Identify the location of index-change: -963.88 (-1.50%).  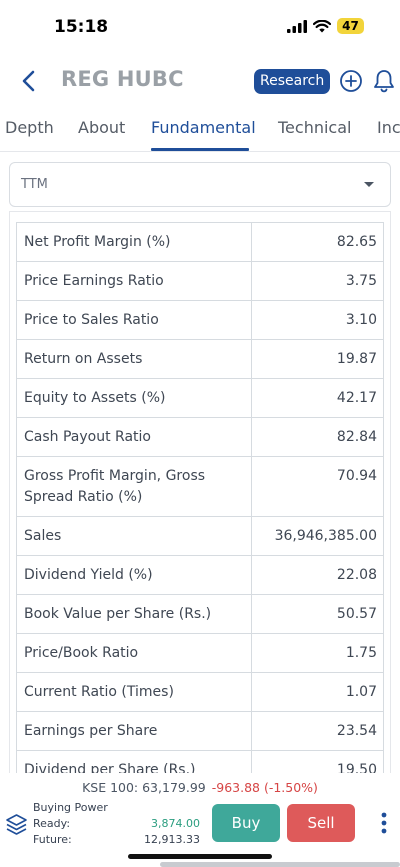
(264, 787).